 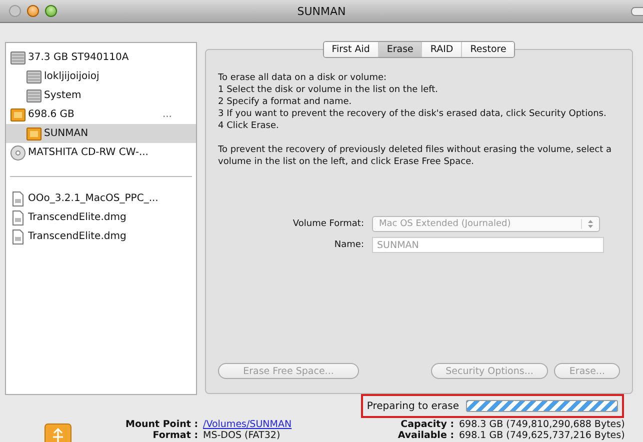 What do you see at coordinates (101, 133) in the screenshot?
I see `disk-list-item: SUNMAN` at bounding box center [101, 133].